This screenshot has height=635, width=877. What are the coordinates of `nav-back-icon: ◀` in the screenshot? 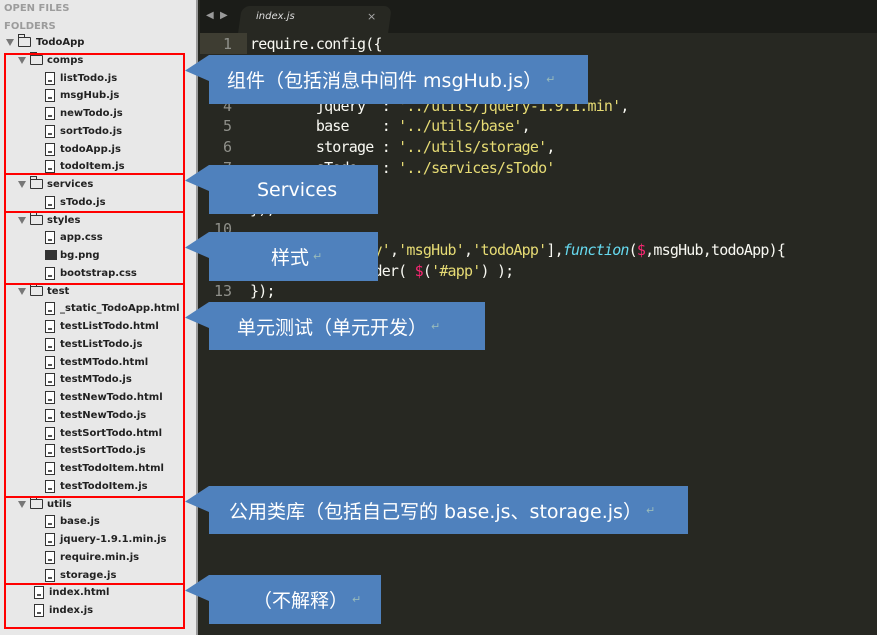 It's located at (210, 15).